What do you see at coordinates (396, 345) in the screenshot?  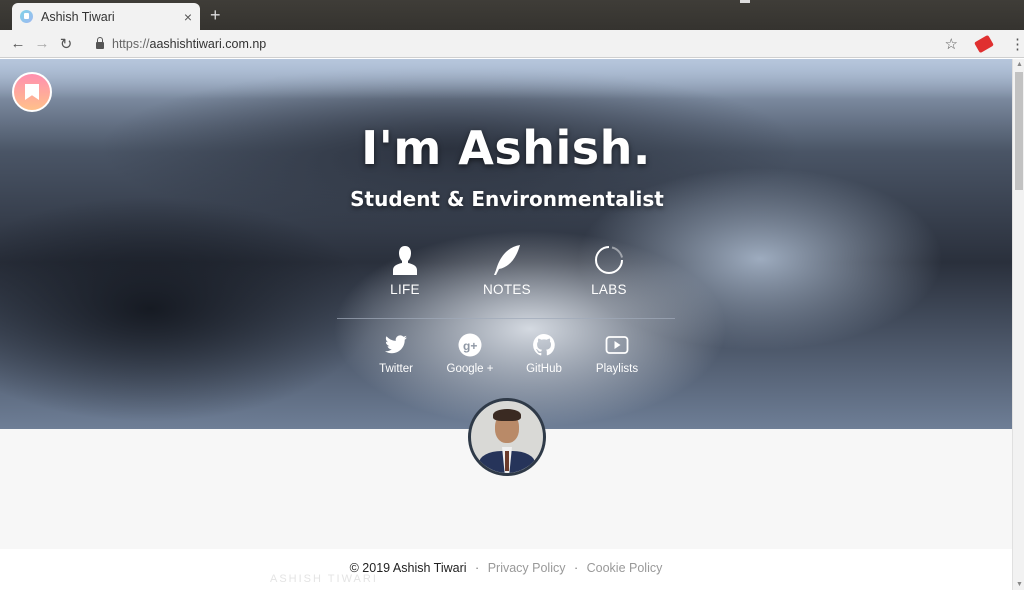 I see `twitter-icon` at bounding box center [396, 345].